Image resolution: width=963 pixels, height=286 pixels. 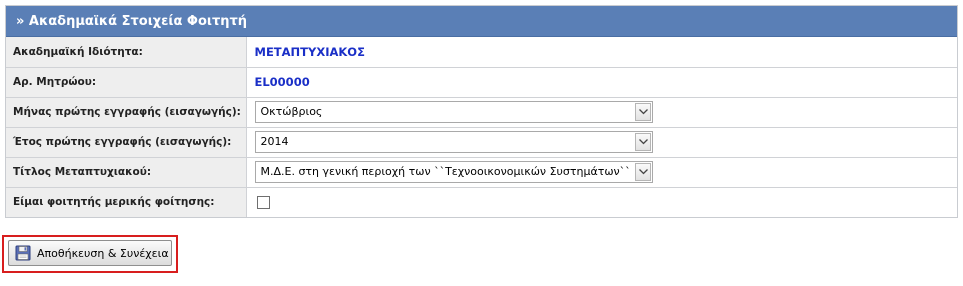 I want to click on floppy-disk-icon, so click(x=23, y=253).